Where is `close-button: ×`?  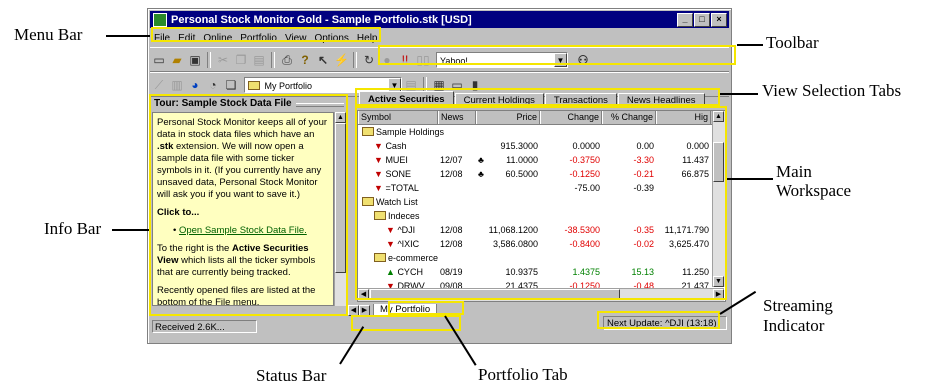
close-button: × is located at coordinates (719, 20).